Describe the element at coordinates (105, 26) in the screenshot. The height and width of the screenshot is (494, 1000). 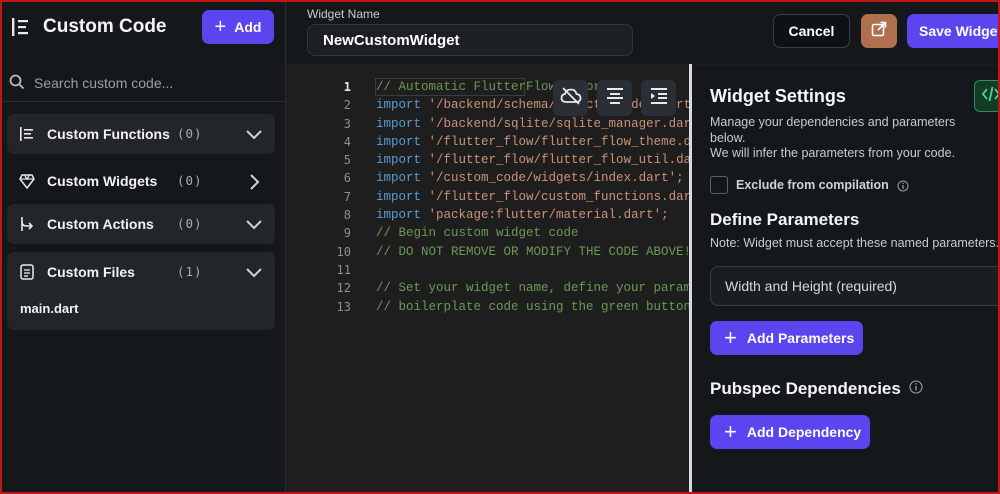
I see `sidebar-title: Custom Code` at that location.